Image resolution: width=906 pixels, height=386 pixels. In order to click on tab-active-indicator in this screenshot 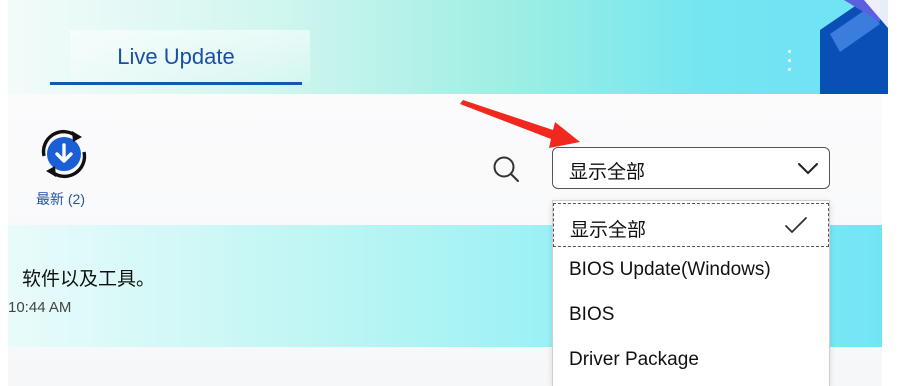, I will do `click(176, 83)`.